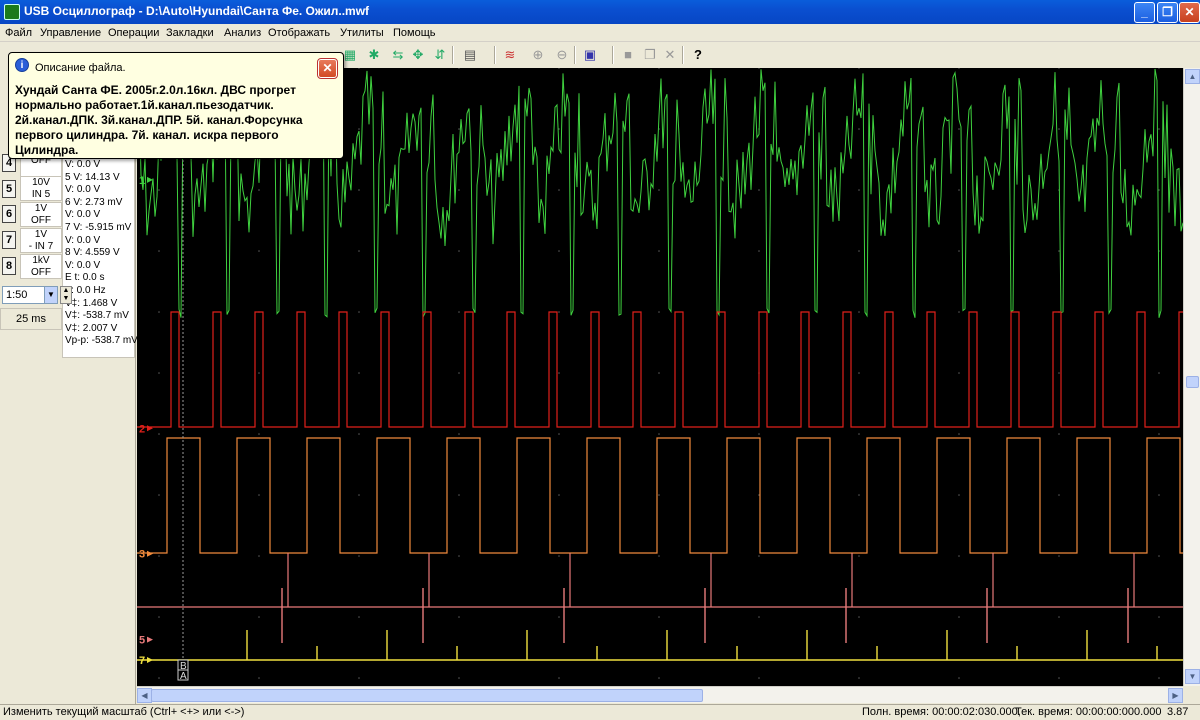 The height and width of the screenshot is (720, 1200). What do you see at coordinates (66, 295) in the screenshot?
I see `zoom-spinner: ▲ ▼` at bounding box center [66, 295].